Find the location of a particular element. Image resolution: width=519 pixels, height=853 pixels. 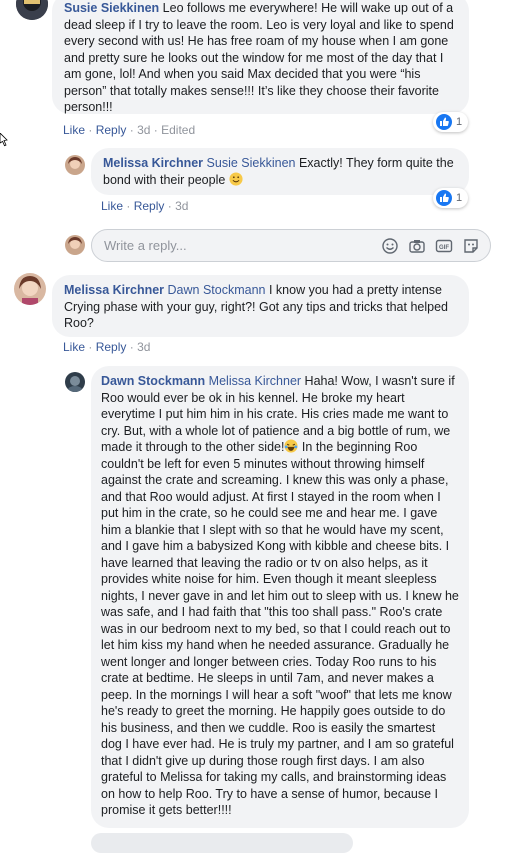

comment-author: Dawn Stockmann is located at coordinates (153, 381).